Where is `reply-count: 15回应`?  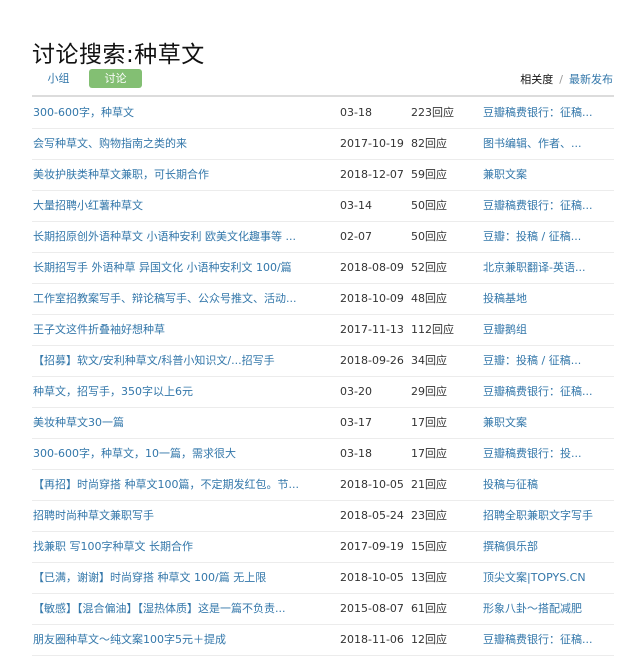 reply-count: 15回应 is located at coordinates (429, 546).